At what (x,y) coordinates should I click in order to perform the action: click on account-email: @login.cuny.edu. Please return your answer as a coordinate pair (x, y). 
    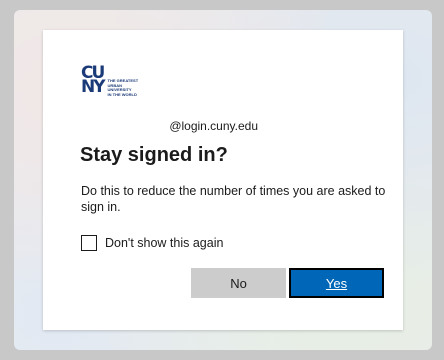
    Looking at the image, I should click on (213, 126).